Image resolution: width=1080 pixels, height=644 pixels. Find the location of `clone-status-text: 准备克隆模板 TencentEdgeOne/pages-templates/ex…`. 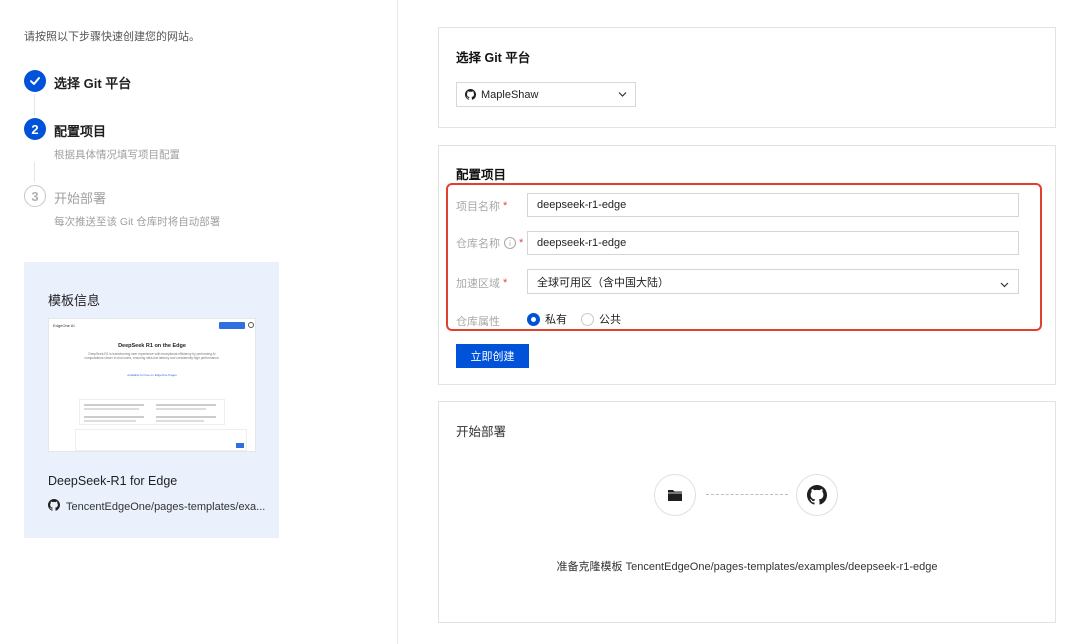

clone-status-text: 准备克隆模板 TencentEdgeOne/pages-templates/ex… is located at coordinates (747, 567).